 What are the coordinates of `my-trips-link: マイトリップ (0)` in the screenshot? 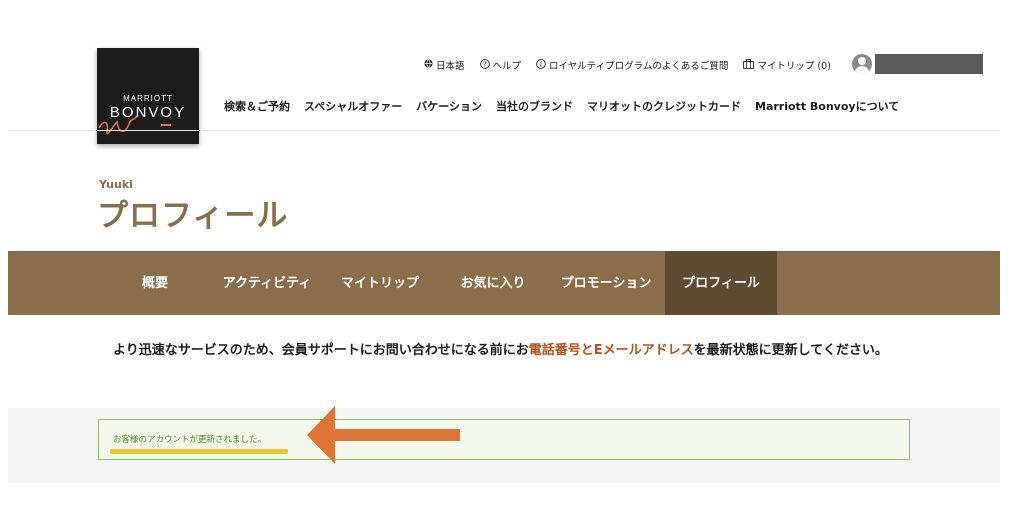 It's located at (787, 65).